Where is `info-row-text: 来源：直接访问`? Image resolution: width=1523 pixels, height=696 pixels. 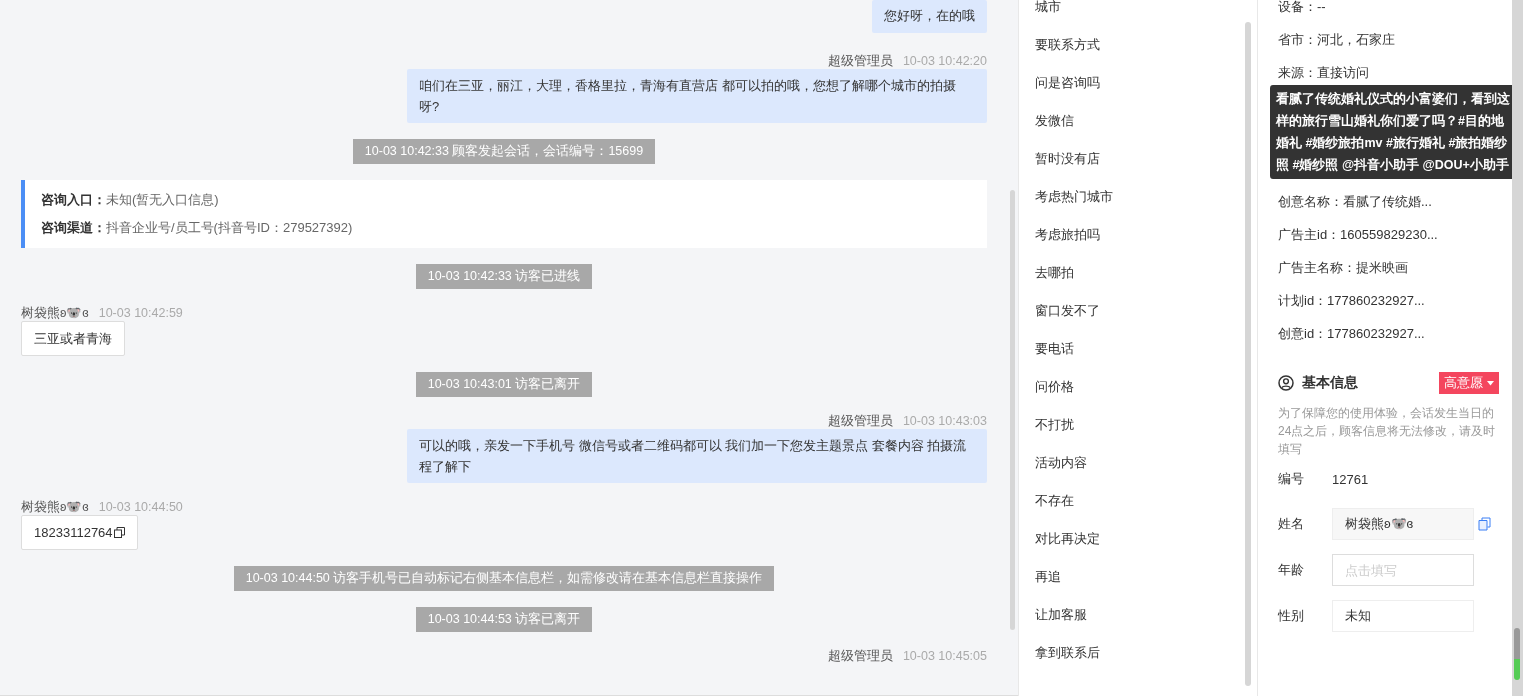
info-row-text: 来源：直接访问 is located at coordinates (1324, 73).